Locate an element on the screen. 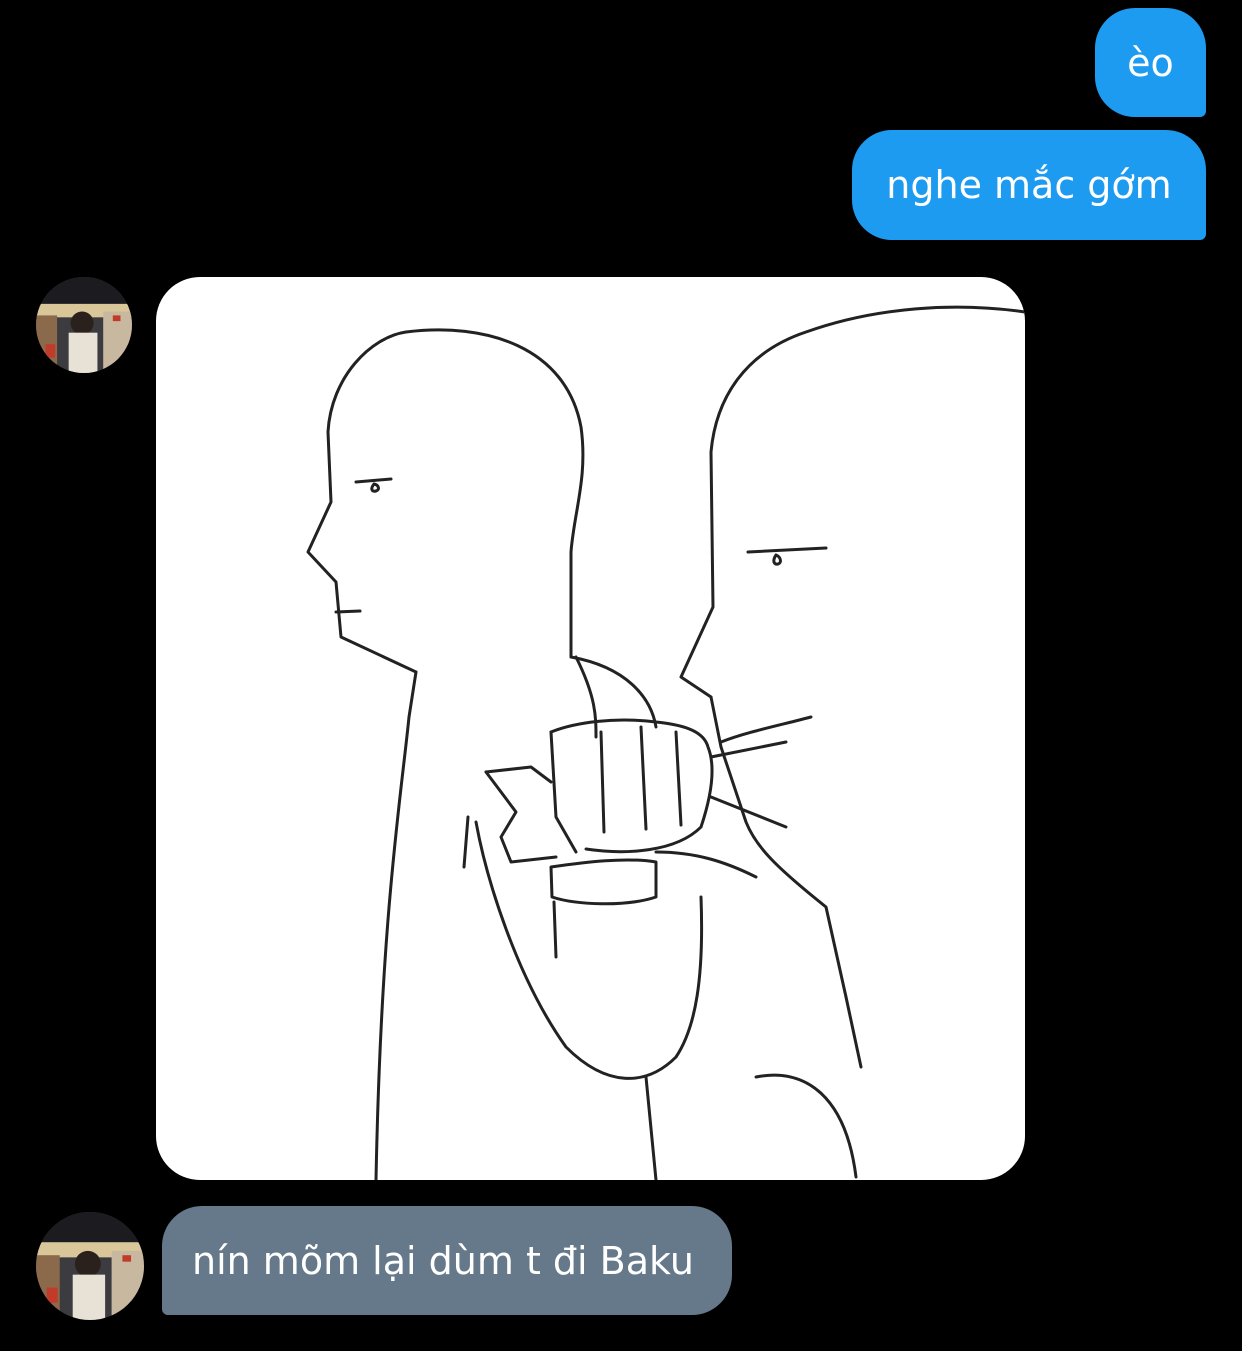 The height and width of the screenshot is (1351, 1242). outgoing-message-bubble: èo is located at coordinates (1150, 62).